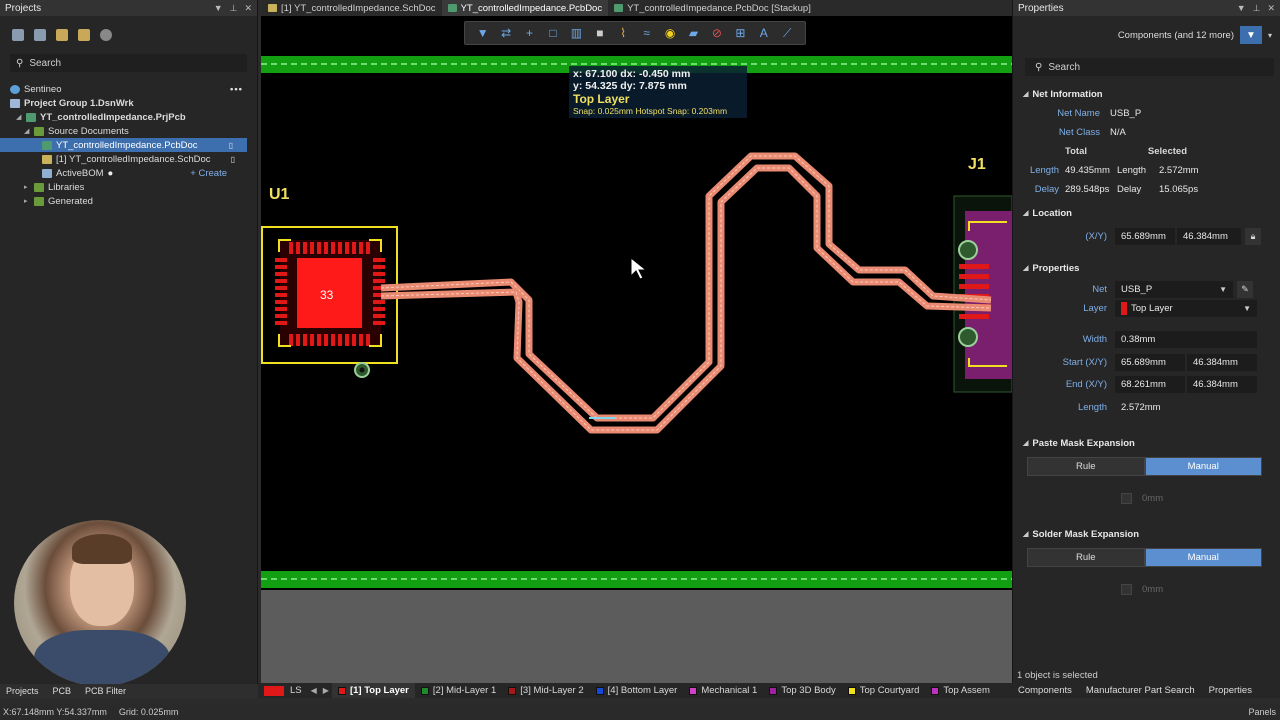 The width and height of the screenshot is (1280, 720). Describe the element at coordinates (1186, 339) in the screenshot. I see `width-input: 0.38mm` at that location.